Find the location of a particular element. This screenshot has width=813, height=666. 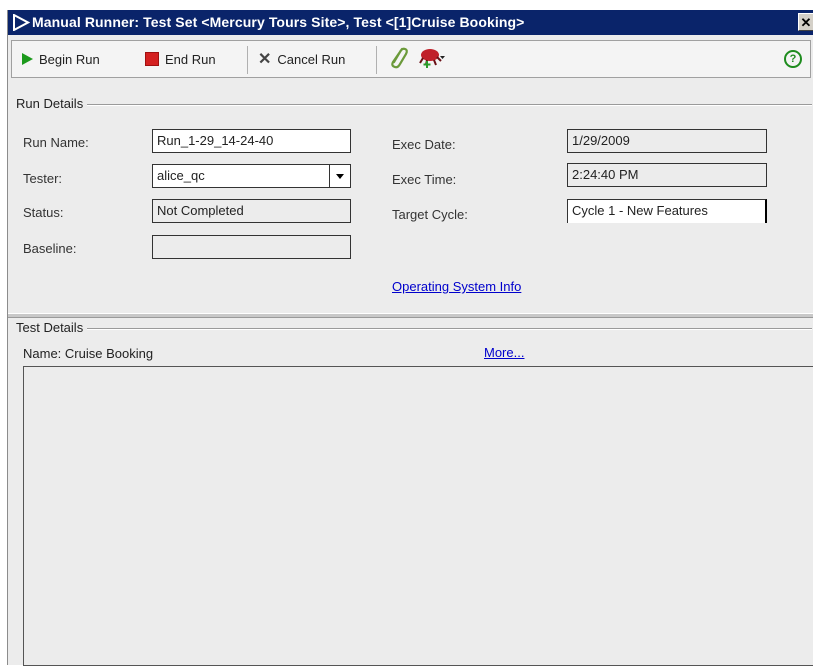

begin-run-label: Begin Run is located at coordinates (69, 59).